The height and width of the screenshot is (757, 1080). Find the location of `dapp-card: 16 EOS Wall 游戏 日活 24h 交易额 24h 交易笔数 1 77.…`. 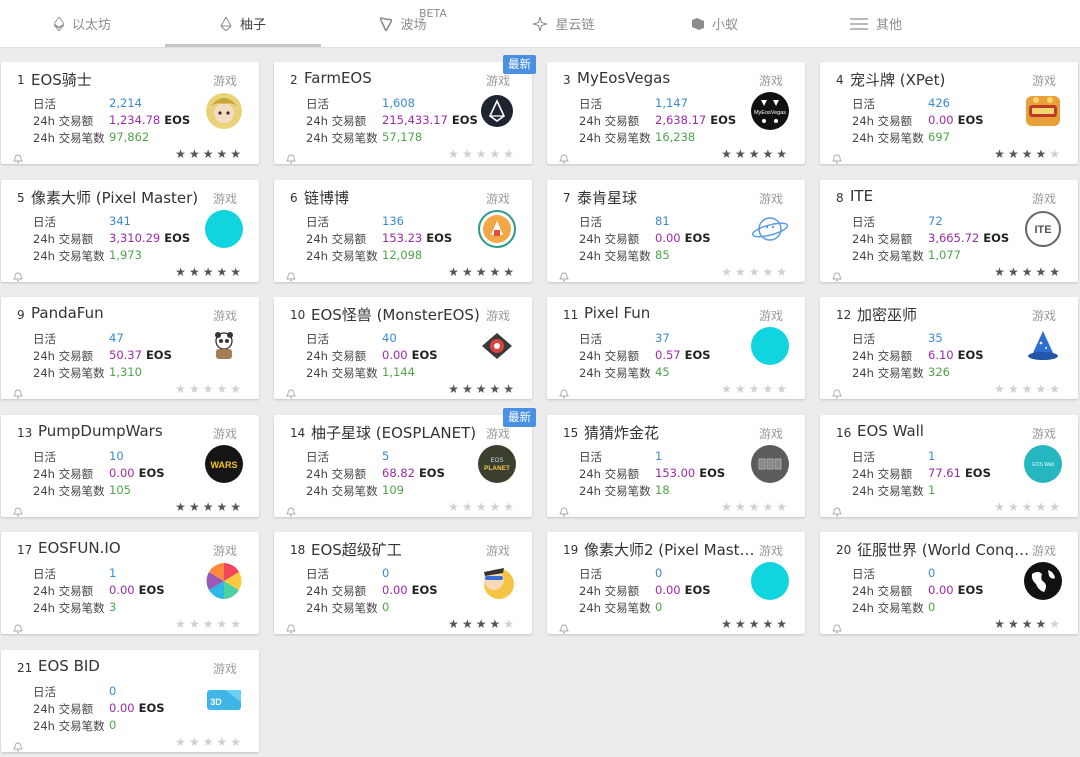

dapp-card: 16 EOS Wall 游戏 日活 24h 交易额 24h 交易笔数 1 77.… is located at coordinates (949, 466).